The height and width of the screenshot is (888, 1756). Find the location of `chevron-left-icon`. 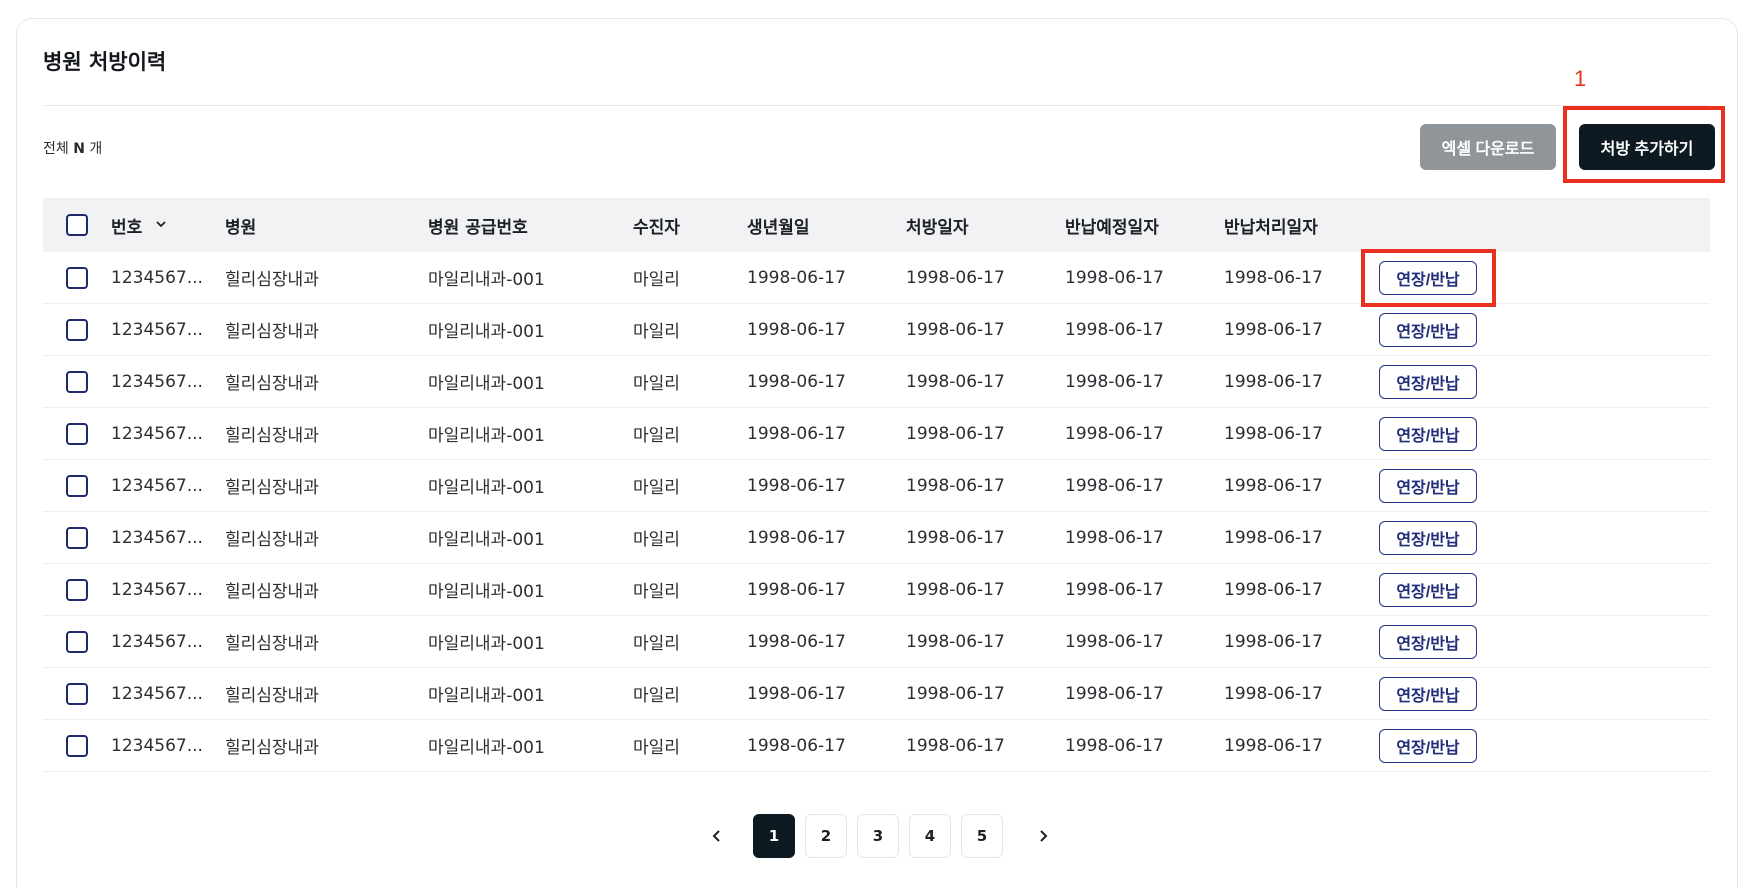

chevron-left-icon is located at coordinates (717, 836).